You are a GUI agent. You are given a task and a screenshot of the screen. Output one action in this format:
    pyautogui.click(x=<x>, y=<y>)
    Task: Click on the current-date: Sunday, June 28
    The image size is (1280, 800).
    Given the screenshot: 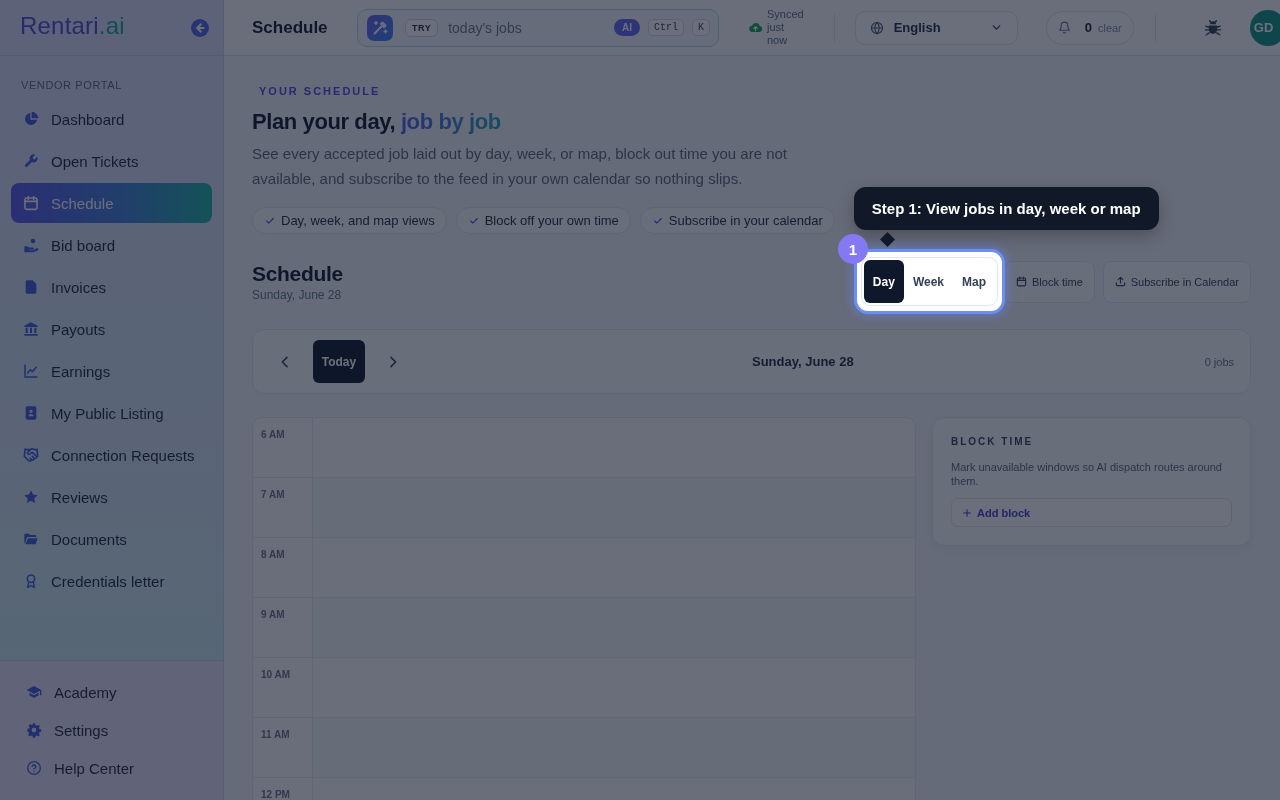 What is the action you would take?
    pyautogui.click(x=803, y=361)
    